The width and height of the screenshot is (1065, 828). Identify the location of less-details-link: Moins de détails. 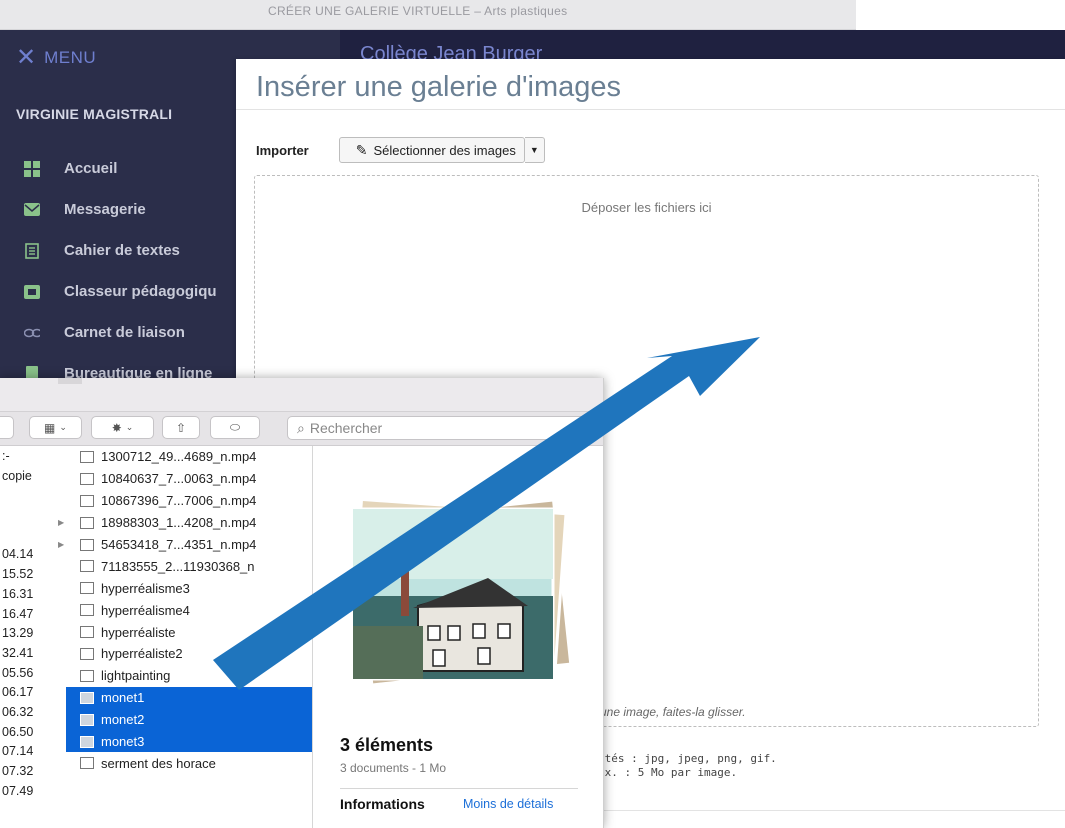
(508, 804).